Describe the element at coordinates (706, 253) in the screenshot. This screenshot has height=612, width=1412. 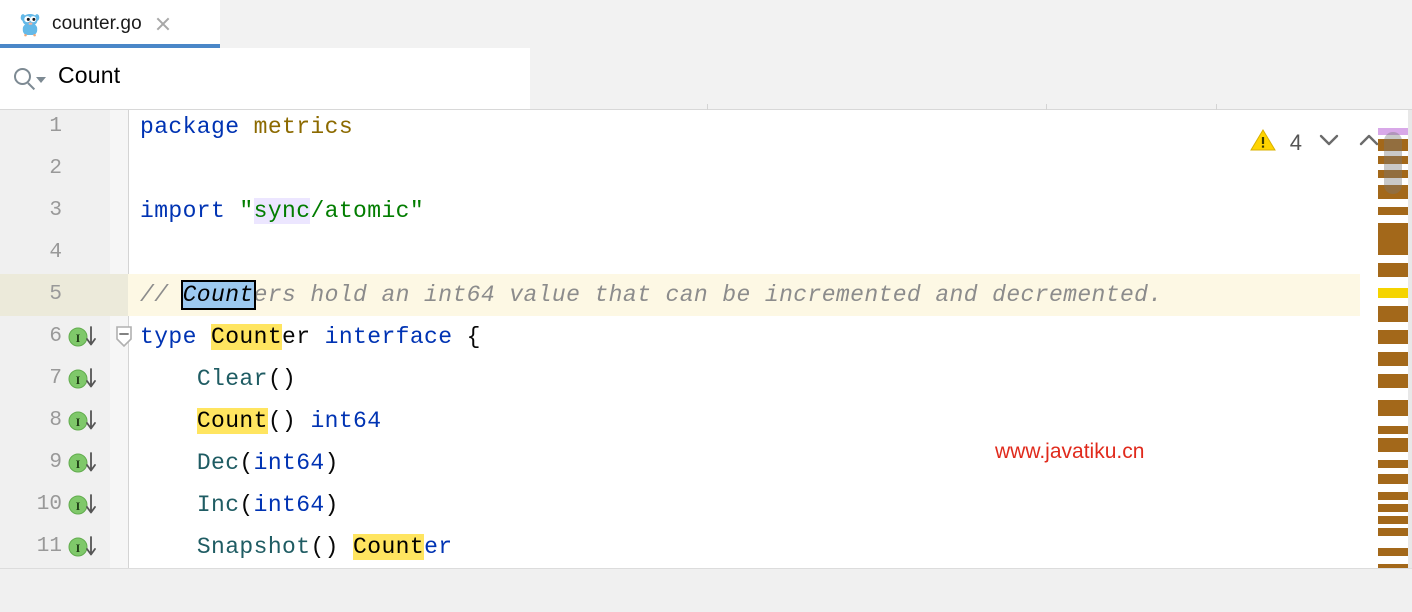
I see `code-line: 4` at that location.